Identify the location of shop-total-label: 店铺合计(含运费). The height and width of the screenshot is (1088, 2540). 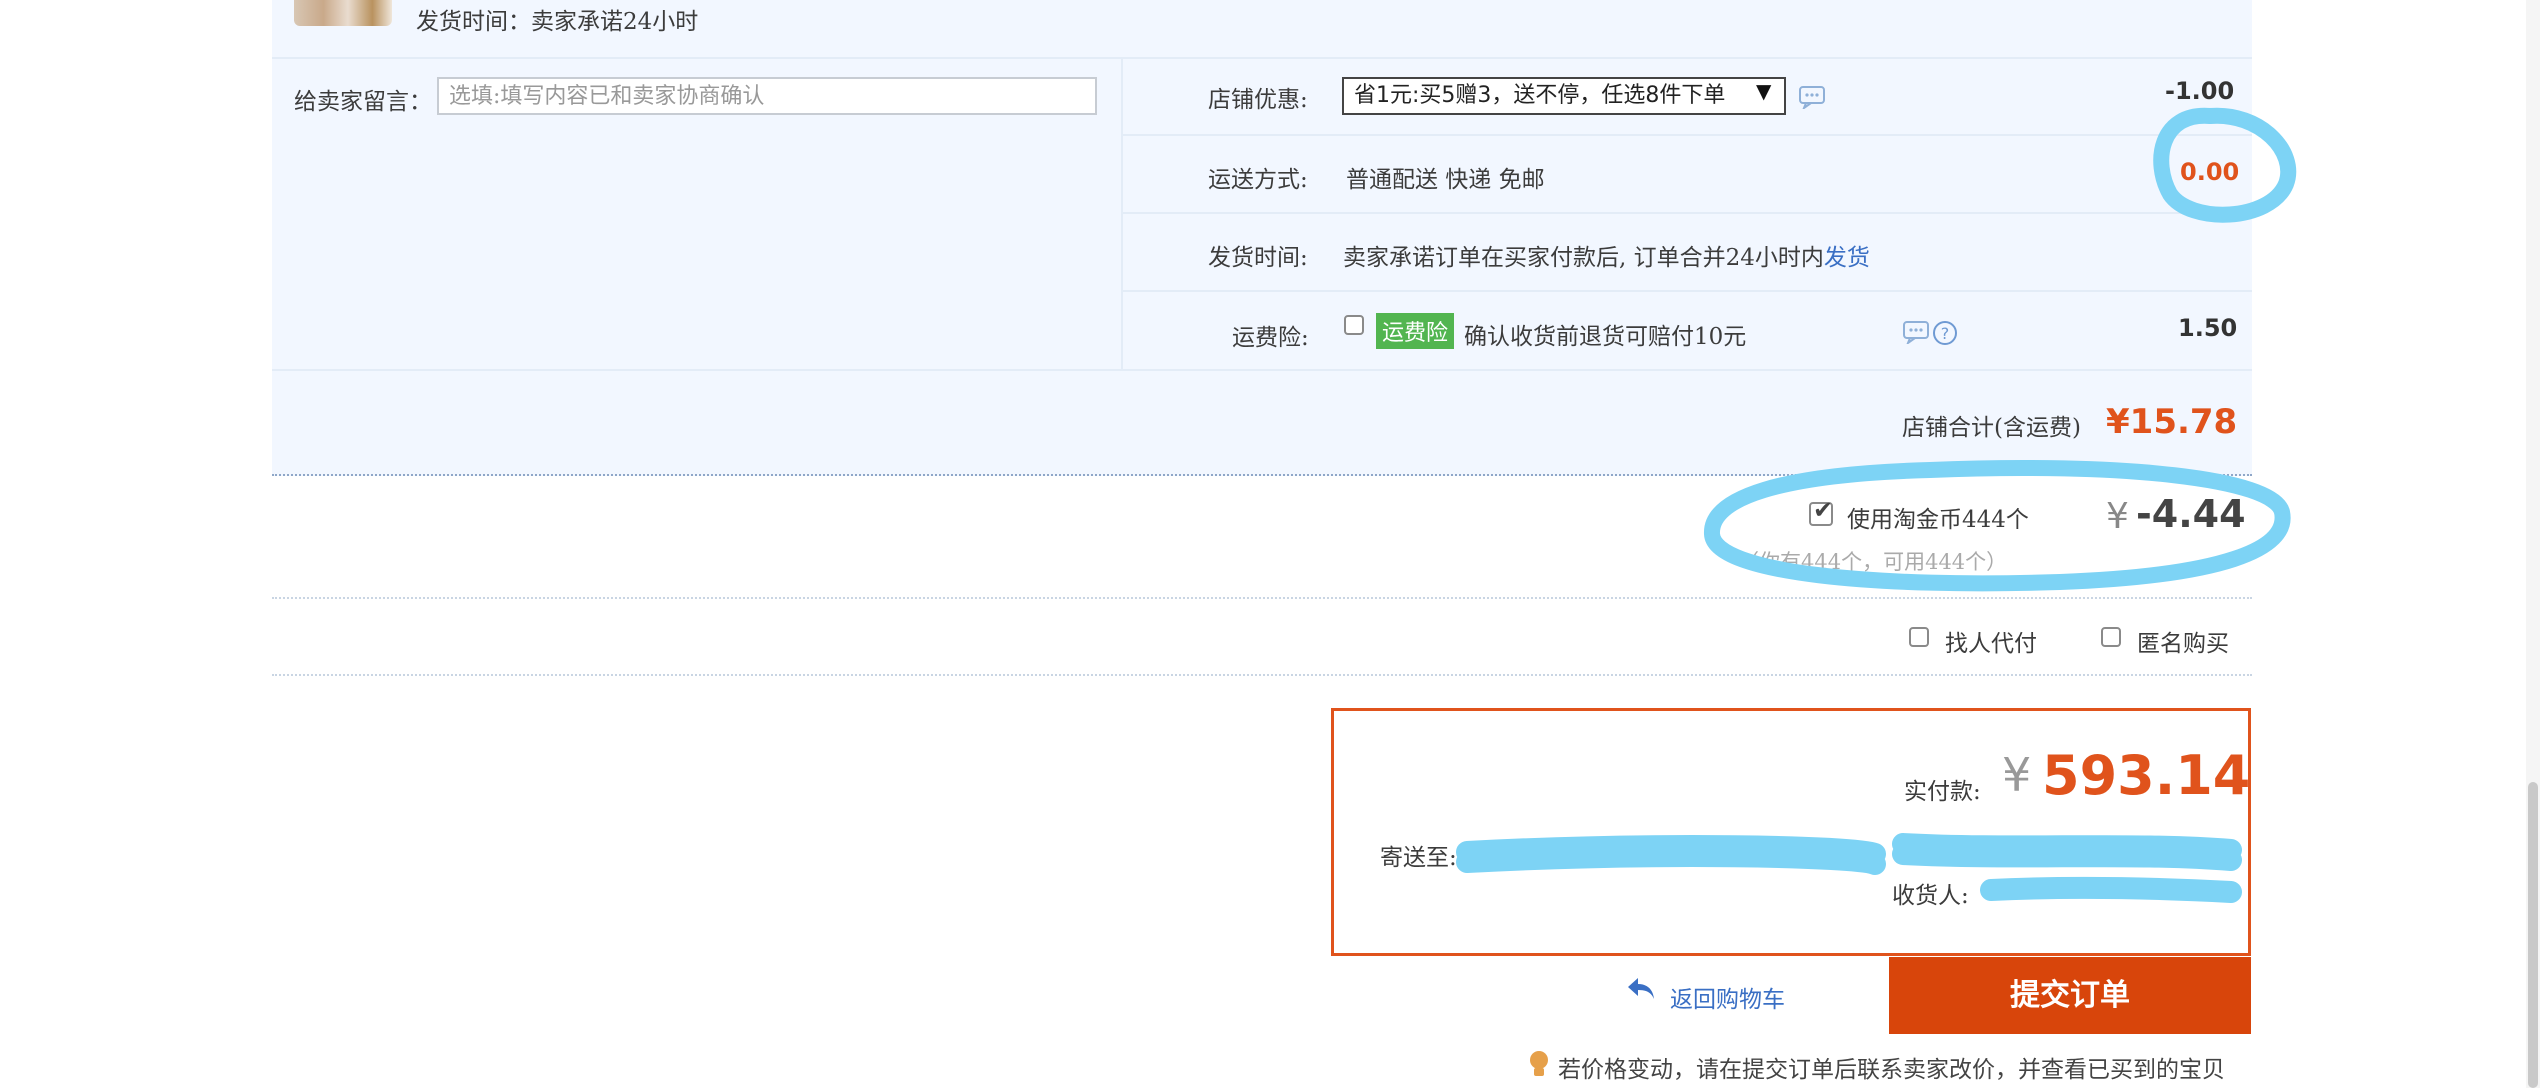
(1991, 428).